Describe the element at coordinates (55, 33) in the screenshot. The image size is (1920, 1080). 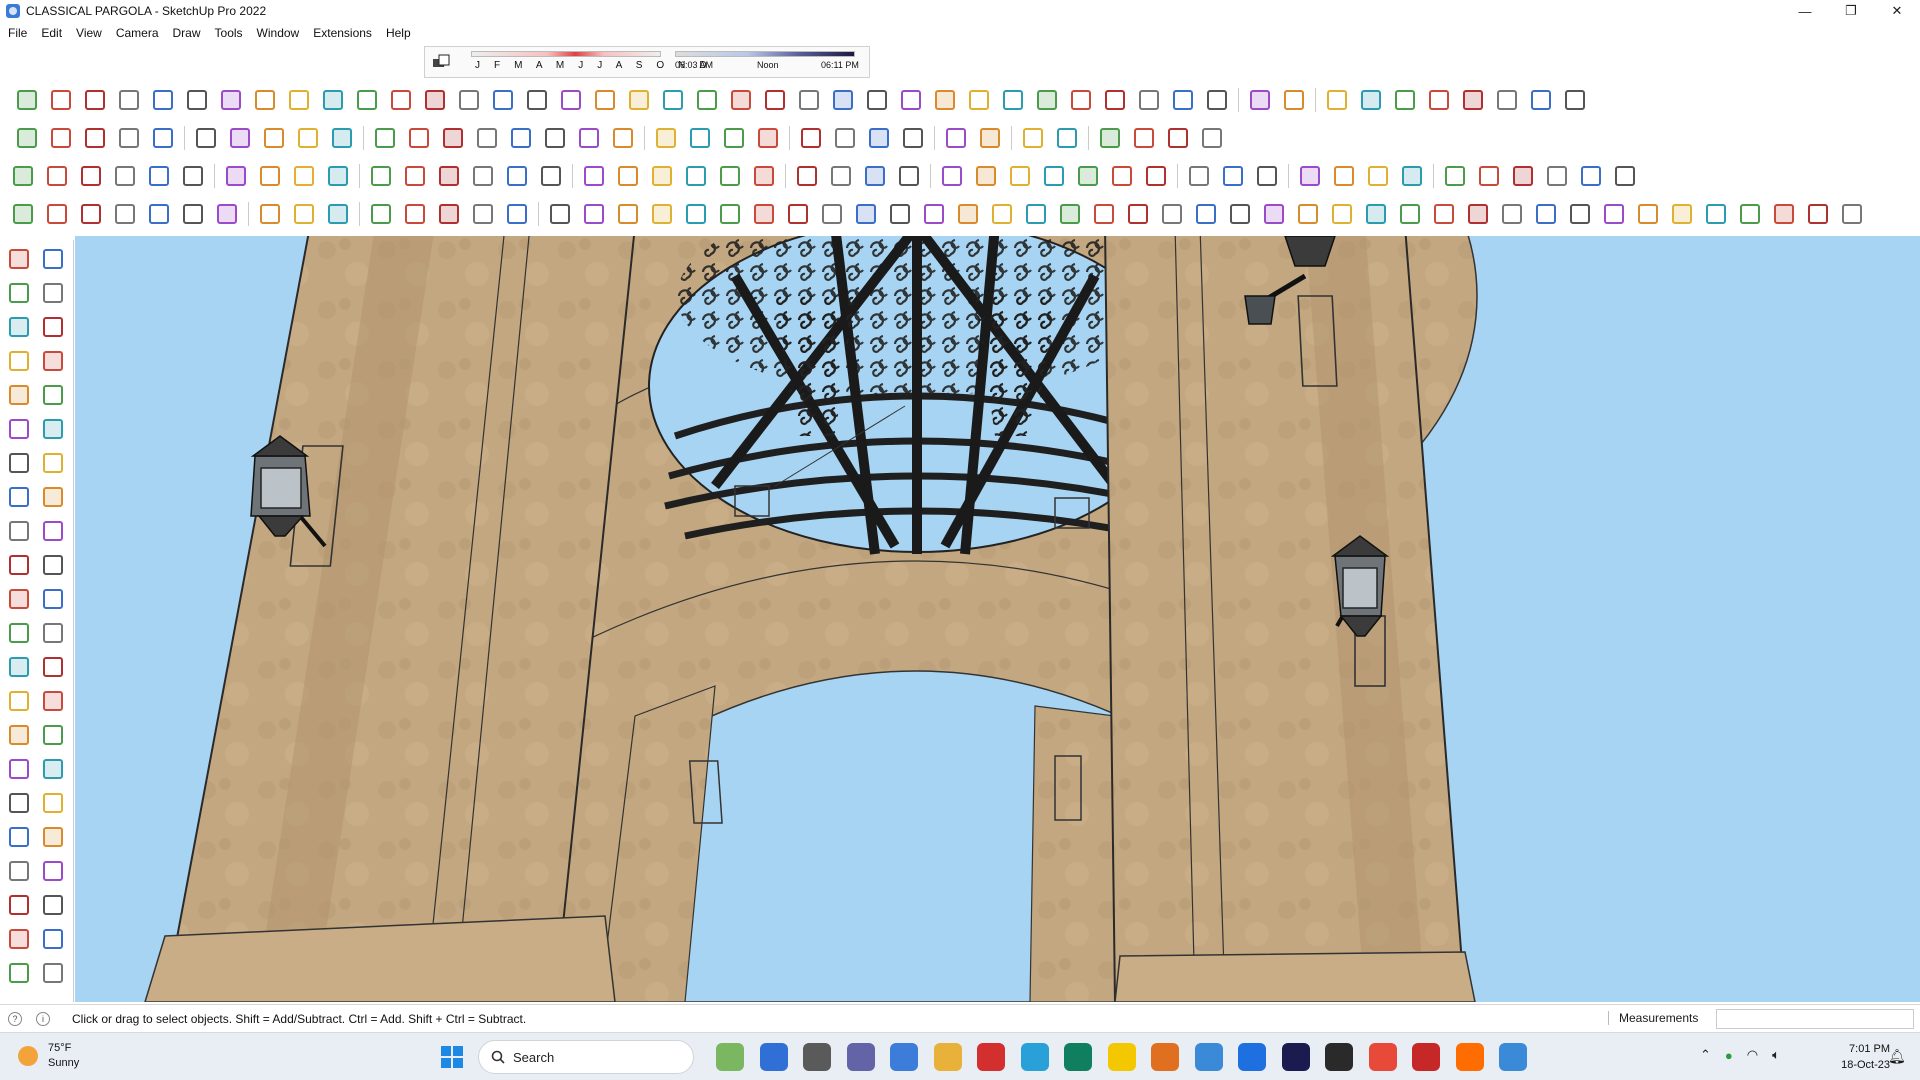
I see `menu-edit: Edit` at that location.